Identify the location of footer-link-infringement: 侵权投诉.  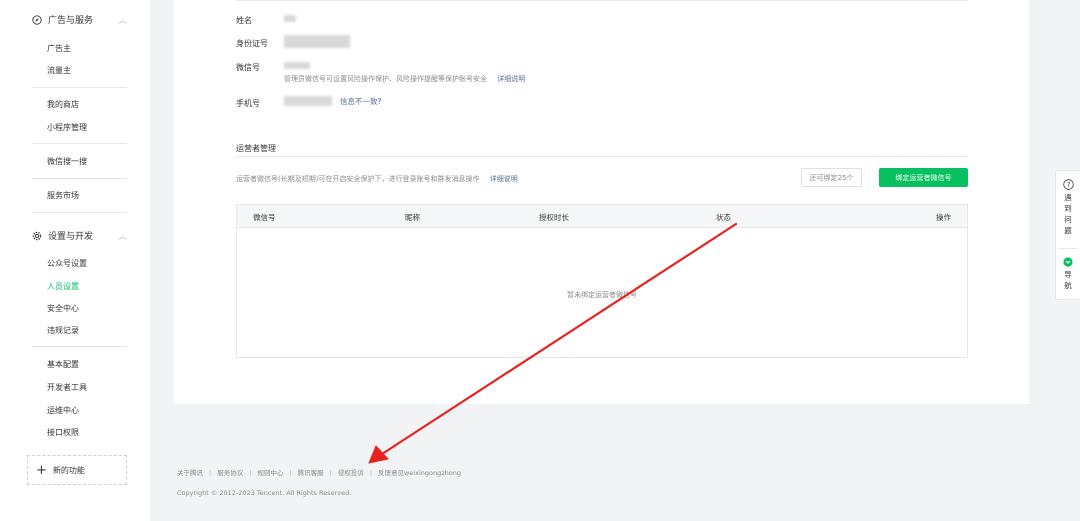
(351, 473).